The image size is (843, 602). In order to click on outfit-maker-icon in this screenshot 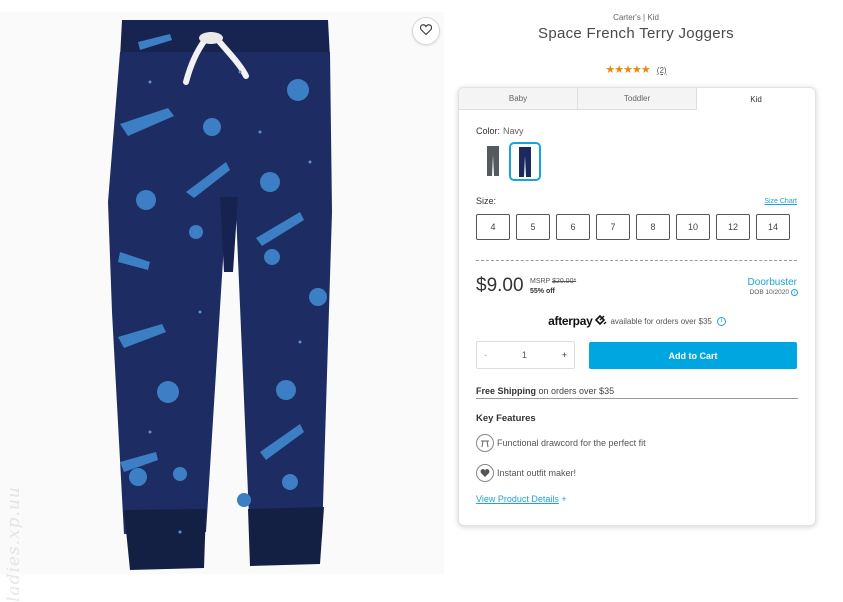, I will do `click(485, 473)`.